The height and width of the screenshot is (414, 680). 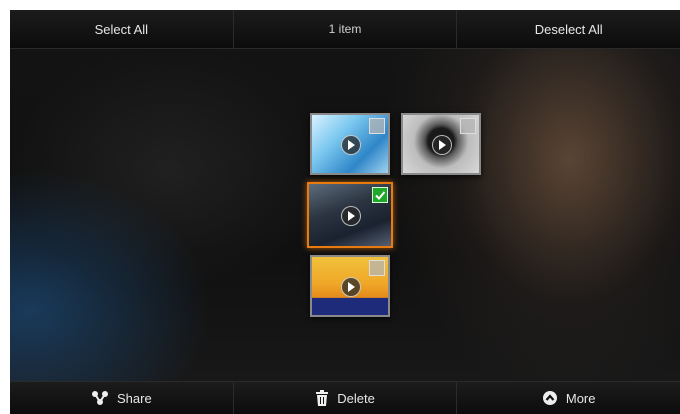 What do you see at coordinates (580, 398) in the screenshot?
I see `more-label: More` at bounding box center [580, 398].